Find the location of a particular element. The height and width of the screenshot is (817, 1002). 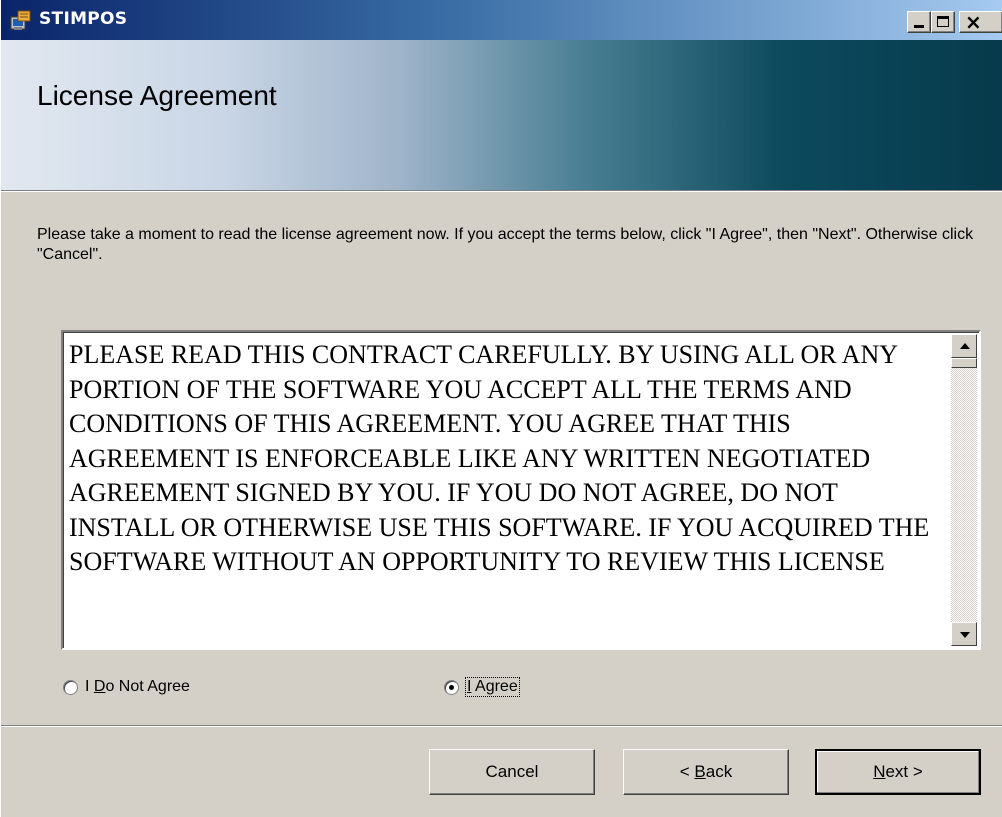

installer-icon is located at coordinates (20, 20).